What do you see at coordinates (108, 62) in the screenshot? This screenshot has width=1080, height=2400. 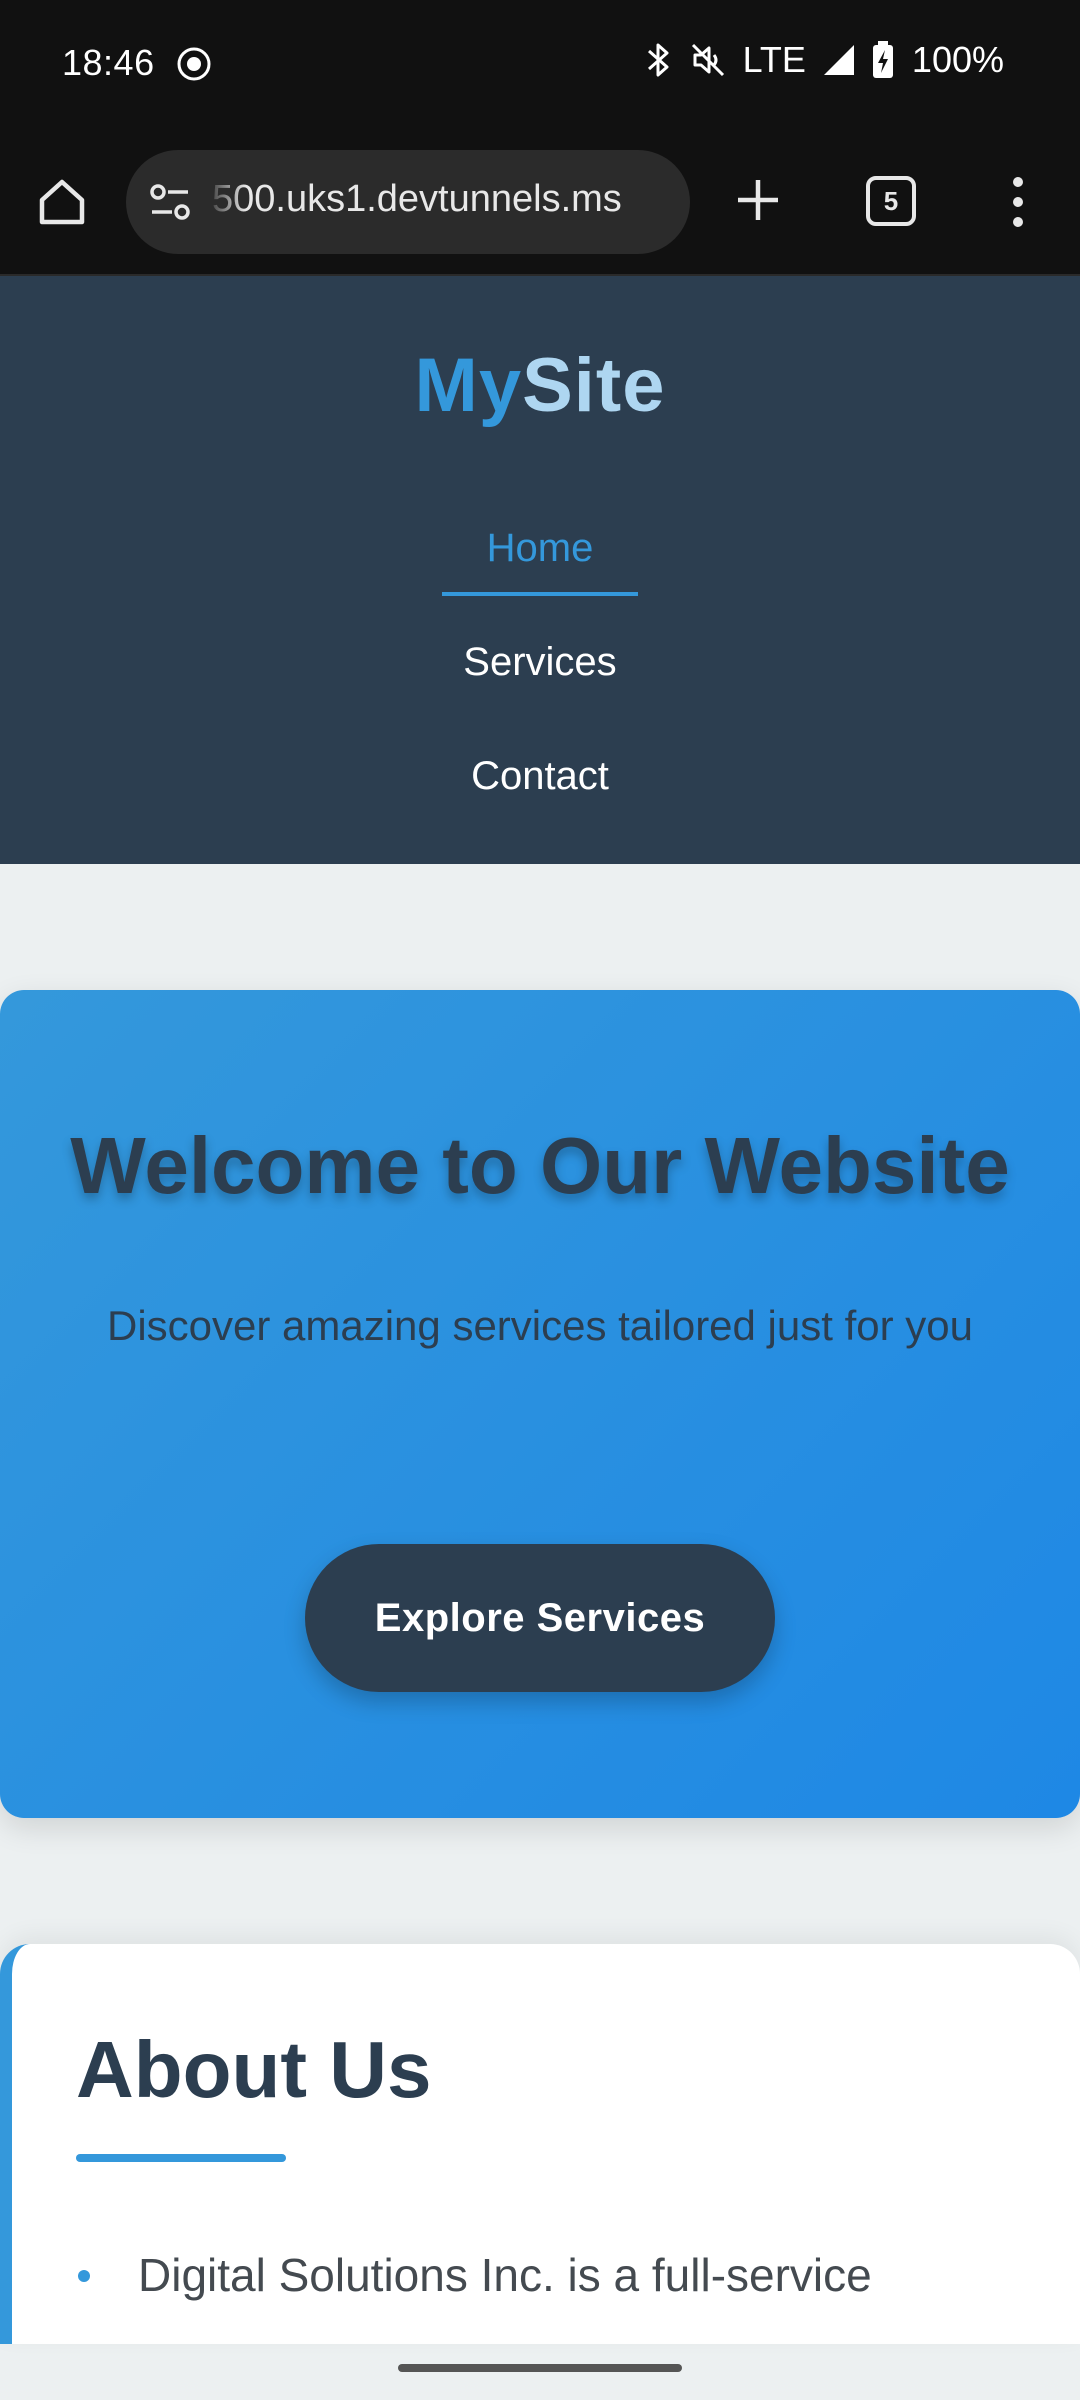 I see `status-time: 18:46` at bounding box center [108, 62].